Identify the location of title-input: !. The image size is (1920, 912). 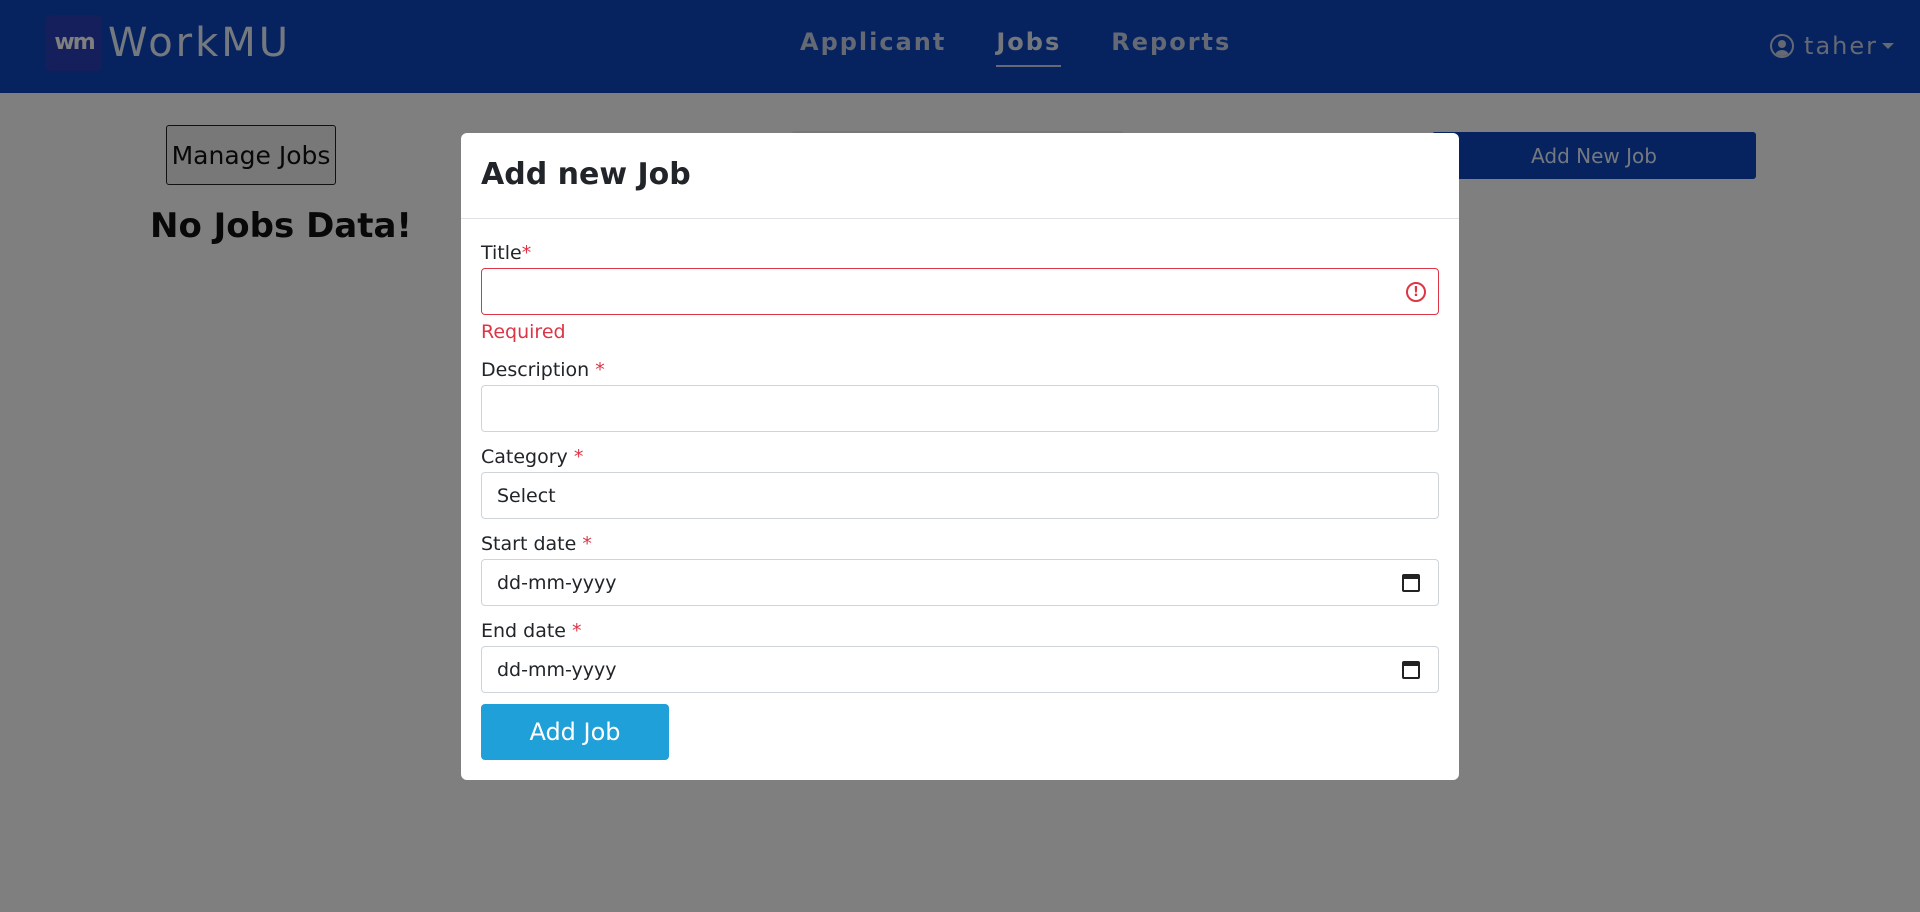
(960, 291).